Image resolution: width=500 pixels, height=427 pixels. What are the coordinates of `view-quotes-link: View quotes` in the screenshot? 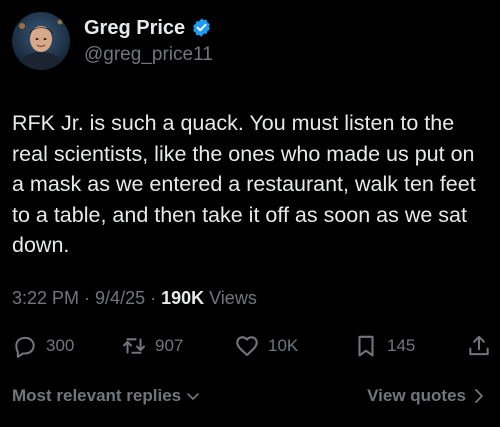 It's located at (426, 396).